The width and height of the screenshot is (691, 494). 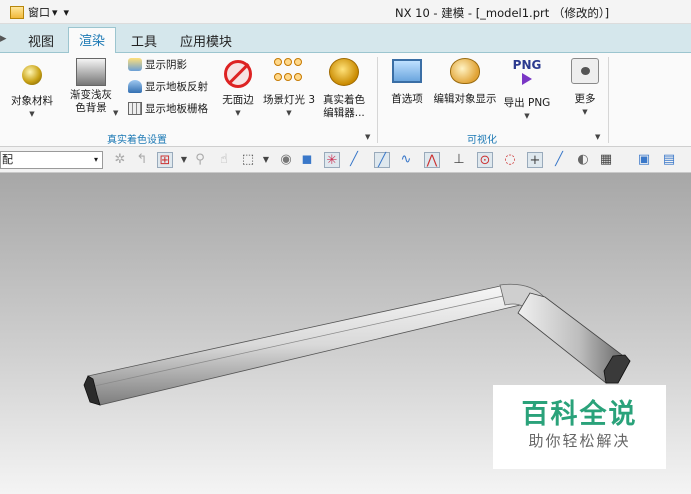 I want to click on shadow-icon, so click(x=135, y=64).